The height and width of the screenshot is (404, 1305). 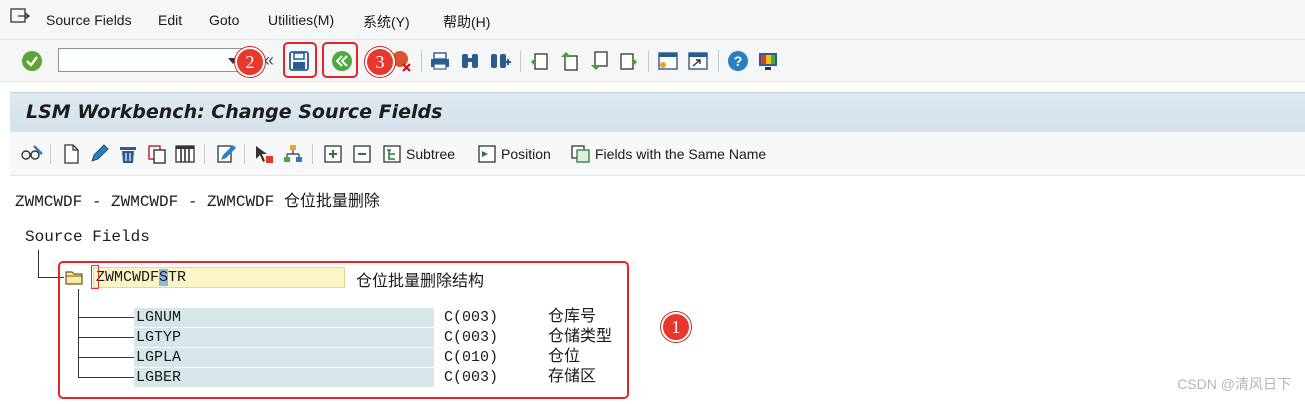 I want to click on subtree-label: Subtree, so click(x=431, y=154).